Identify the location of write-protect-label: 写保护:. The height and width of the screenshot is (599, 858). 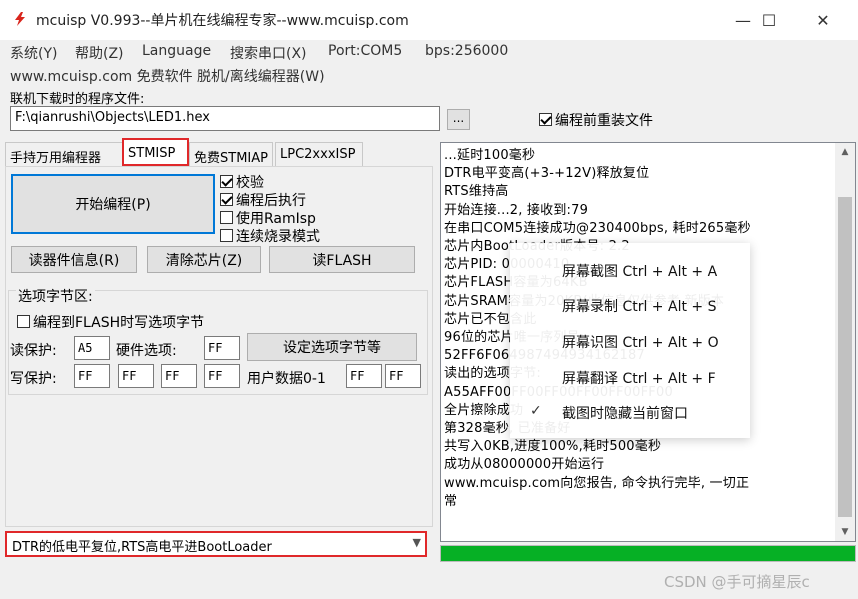
(33, 379).